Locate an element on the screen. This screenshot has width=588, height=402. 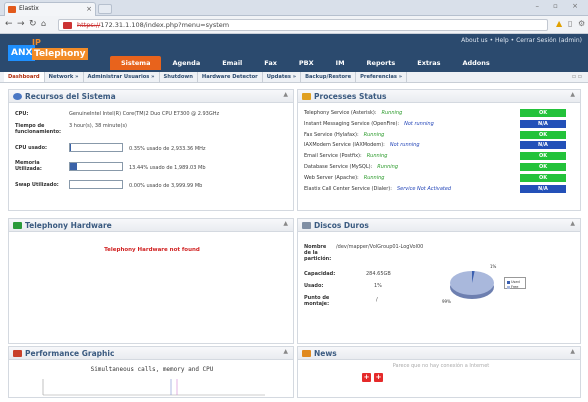
service-row: Database Service (MySQL): Running is located at coordinates (351, 167).